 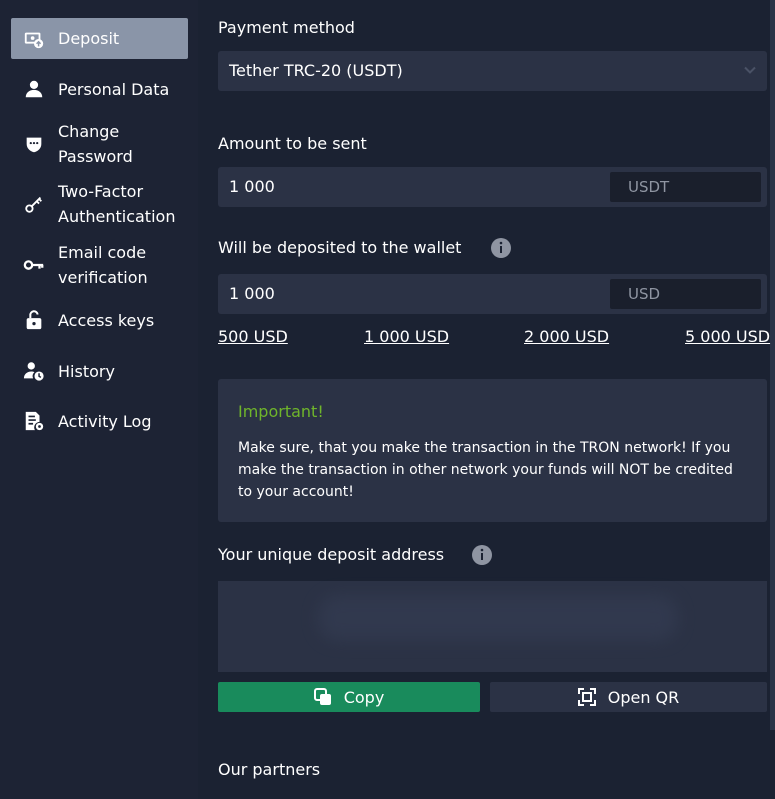 I want to click on copy-button: Copy, so click(x=349, y=697).